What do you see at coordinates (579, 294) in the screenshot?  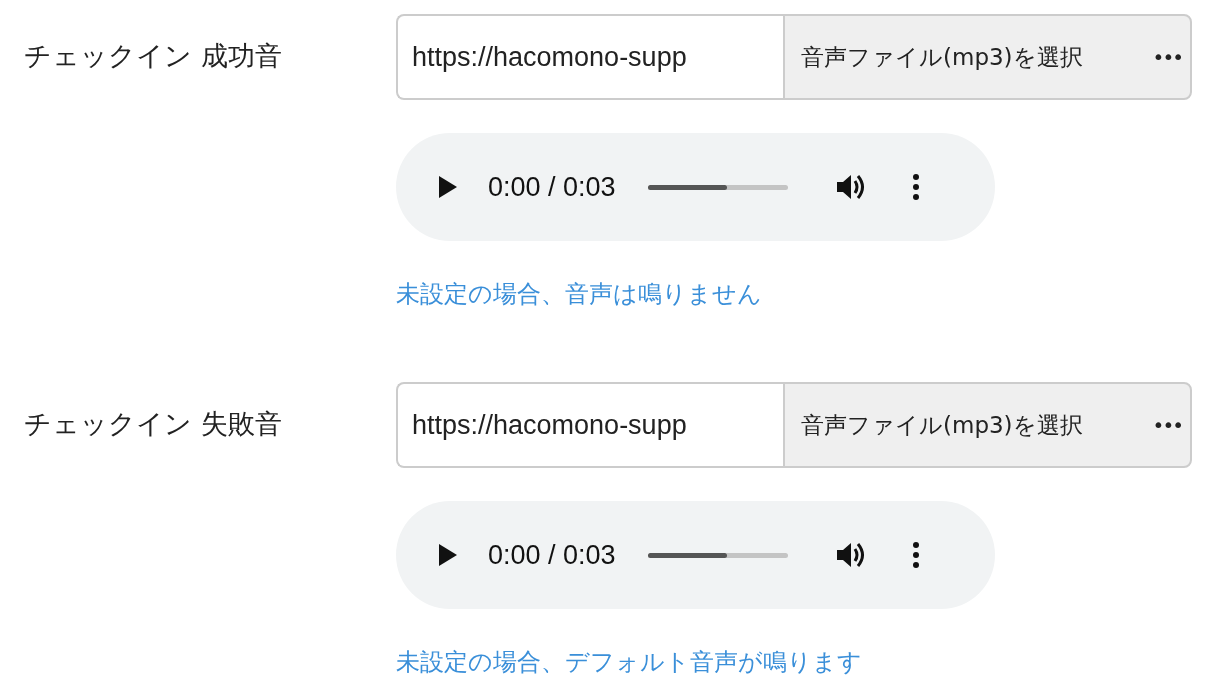 I see `hint-text: 未設定の場合、音声は鳴りません` at bounding box center [579, 294].